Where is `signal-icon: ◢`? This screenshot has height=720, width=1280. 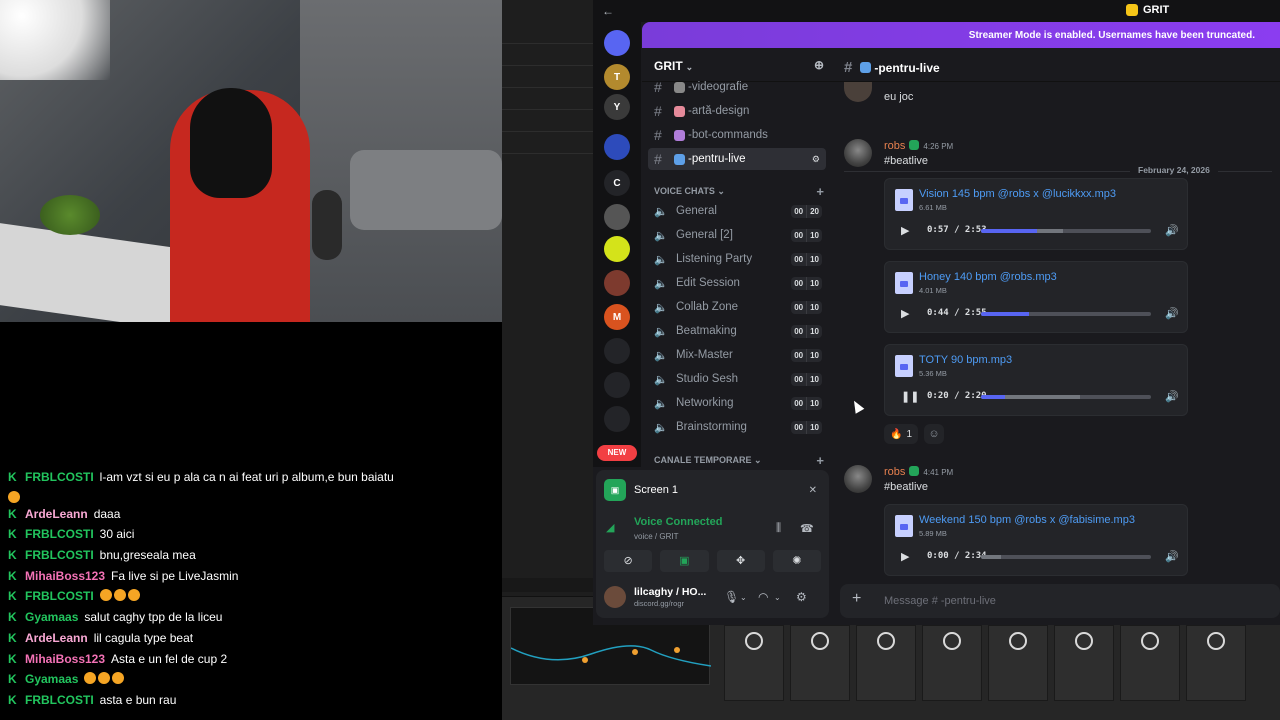 signal-icon: ◢ is located at coordinates (610, 527).